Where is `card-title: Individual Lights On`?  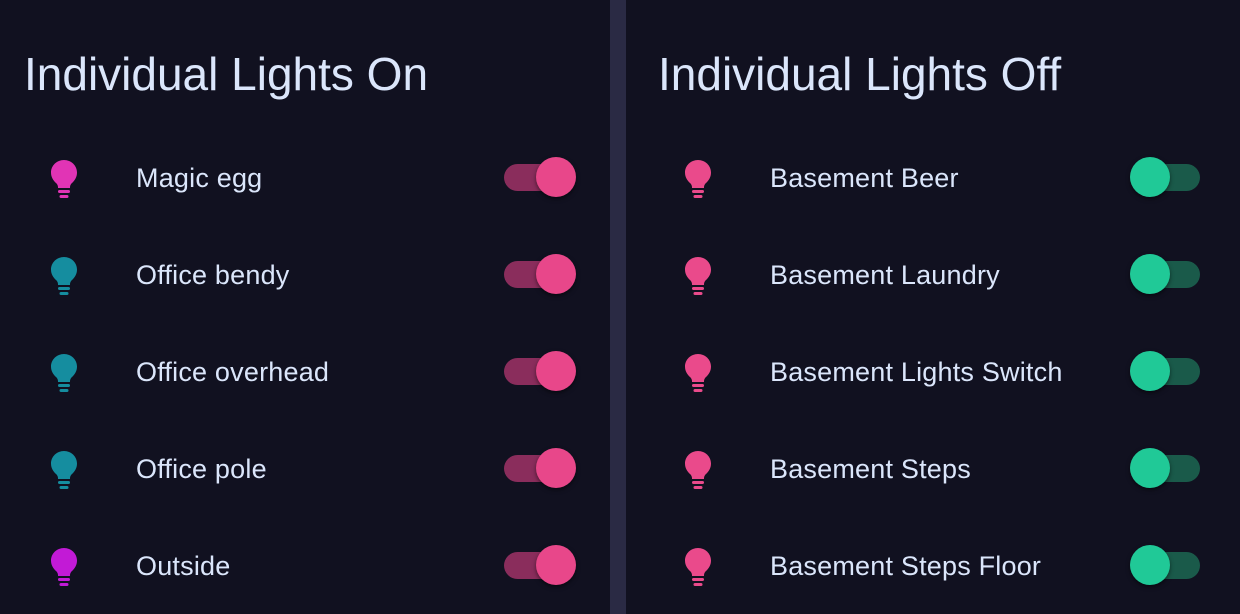
card-title: Individual Lights On is located at coordinates (226, 74).